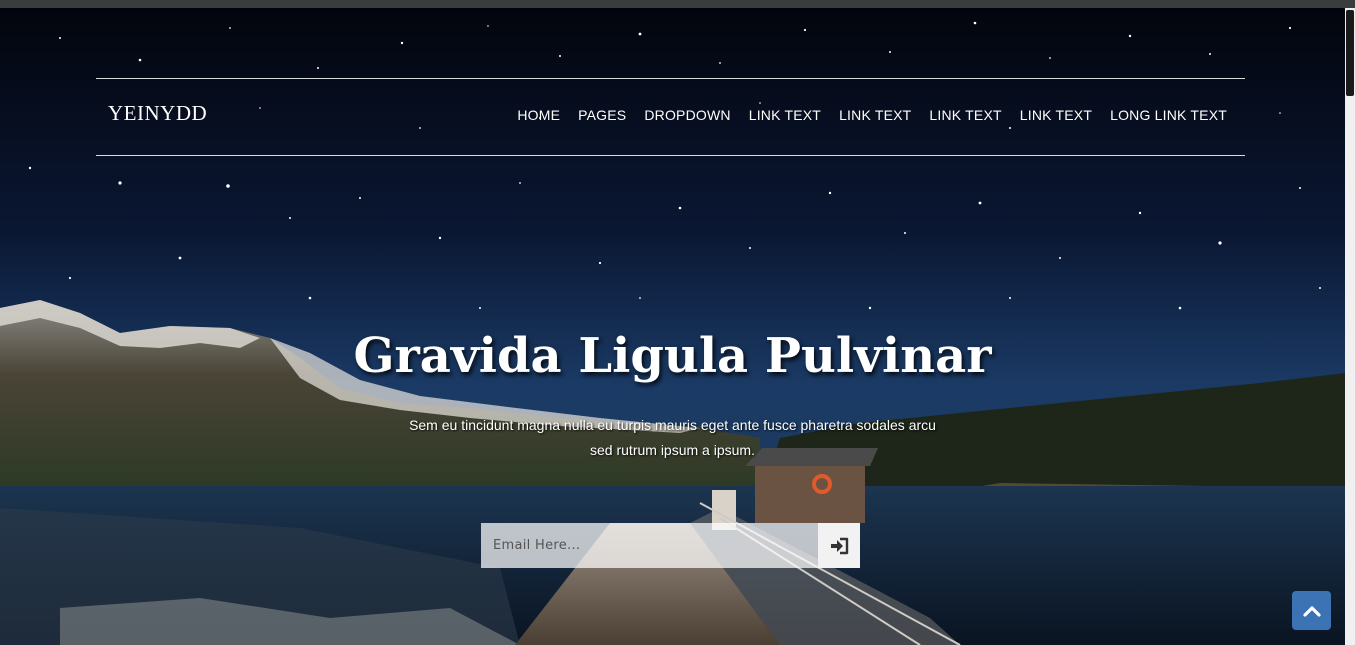 The height and width of the screenshot is (645, 1355). What do you see at coordinates (1056, 115) in the screenshot?
I see `nav-item-link-text-4: LINK TEXT` at bounding box center [1056, 115].